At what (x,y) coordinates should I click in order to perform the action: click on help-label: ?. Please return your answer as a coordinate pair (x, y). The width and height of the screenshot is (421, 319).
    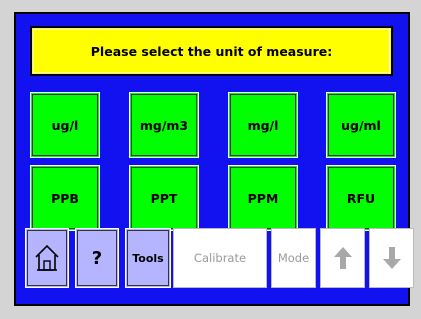
    Looking at the image, I should click on (97, 258).